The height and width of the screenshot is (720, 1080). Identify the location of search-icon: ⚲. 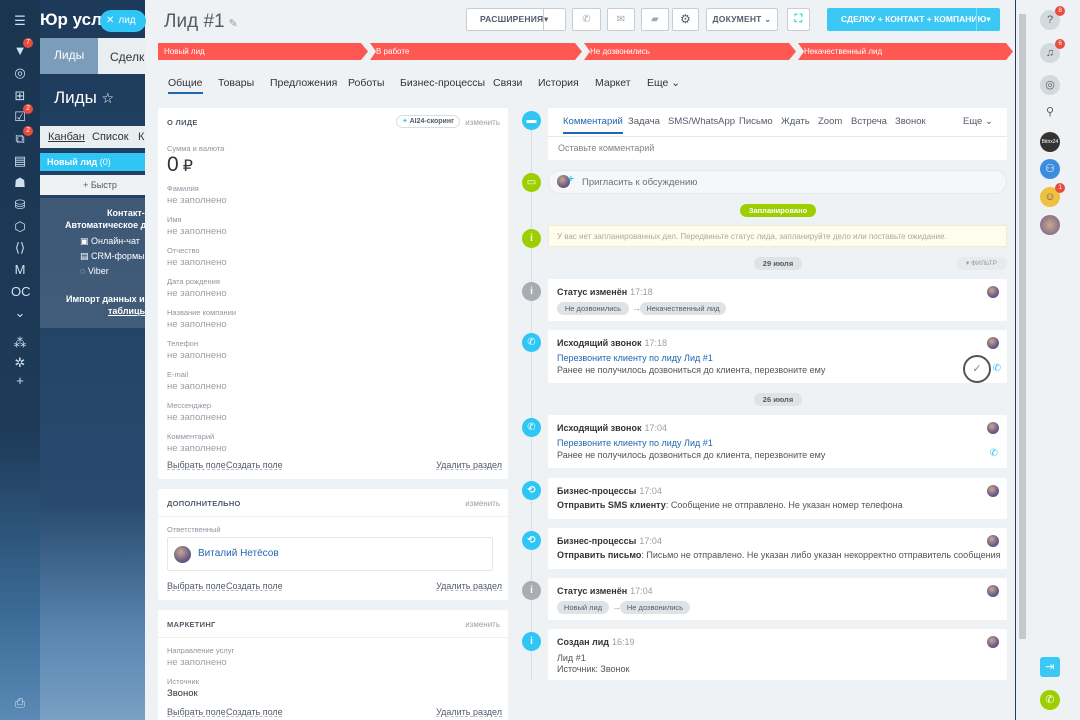
(1050, 112).